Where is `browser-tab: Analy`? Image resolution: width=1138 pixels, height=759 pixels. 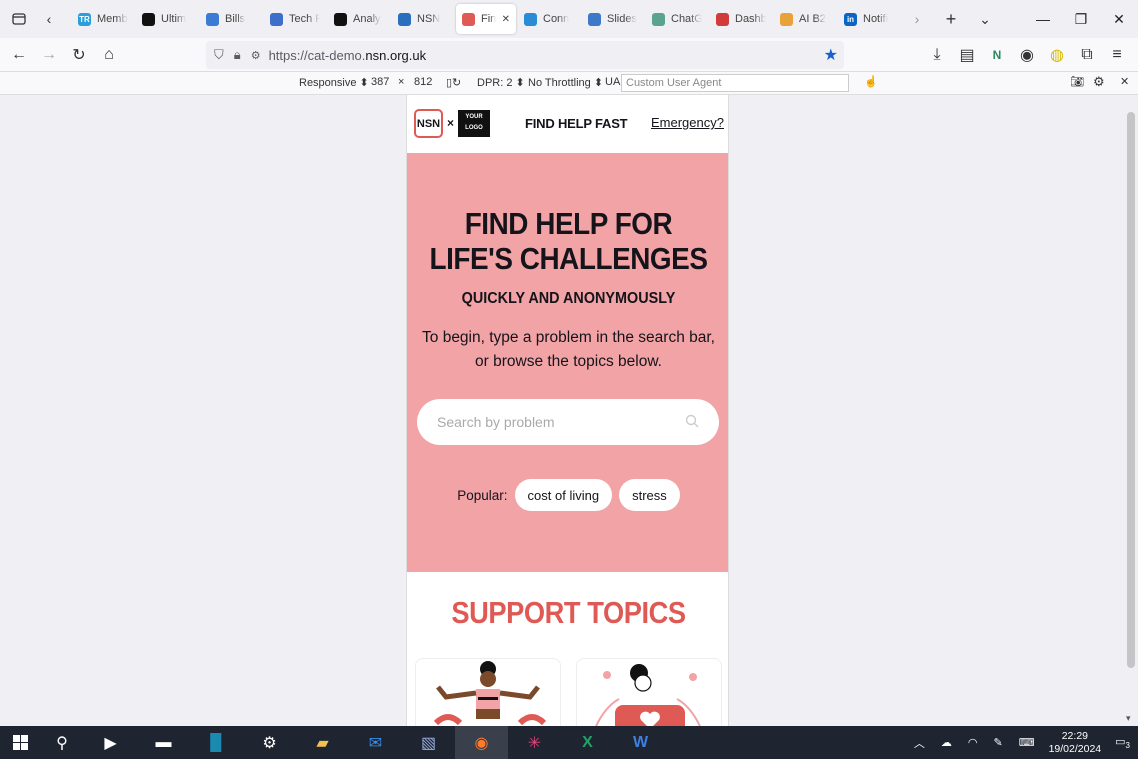
browser-tab: Analy is located at coordinates (359, 19).